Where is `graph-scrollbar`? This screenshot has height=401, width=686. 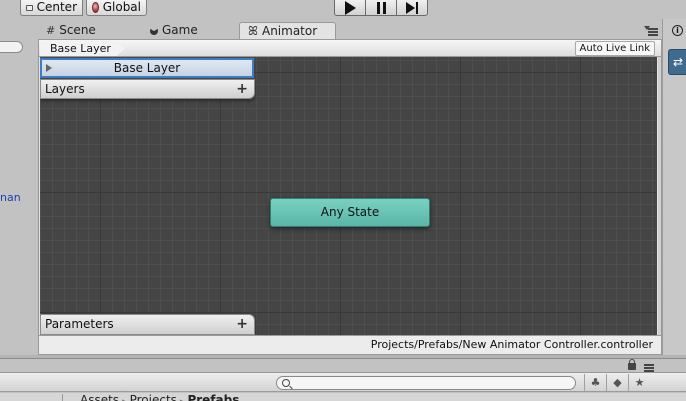 graph-scrollbar is located at coordinates (659, 196).